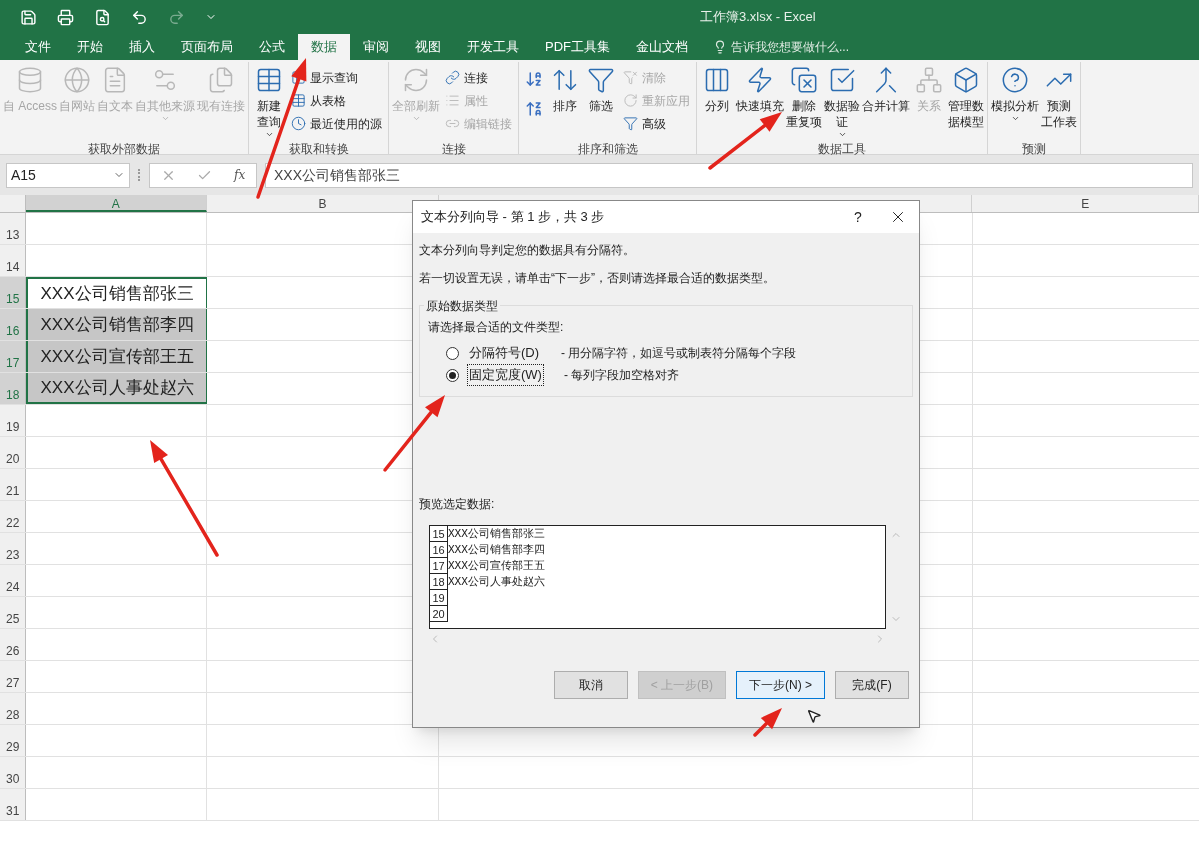  I want to click on ribbon-tab: 视图, so click(428, 47).